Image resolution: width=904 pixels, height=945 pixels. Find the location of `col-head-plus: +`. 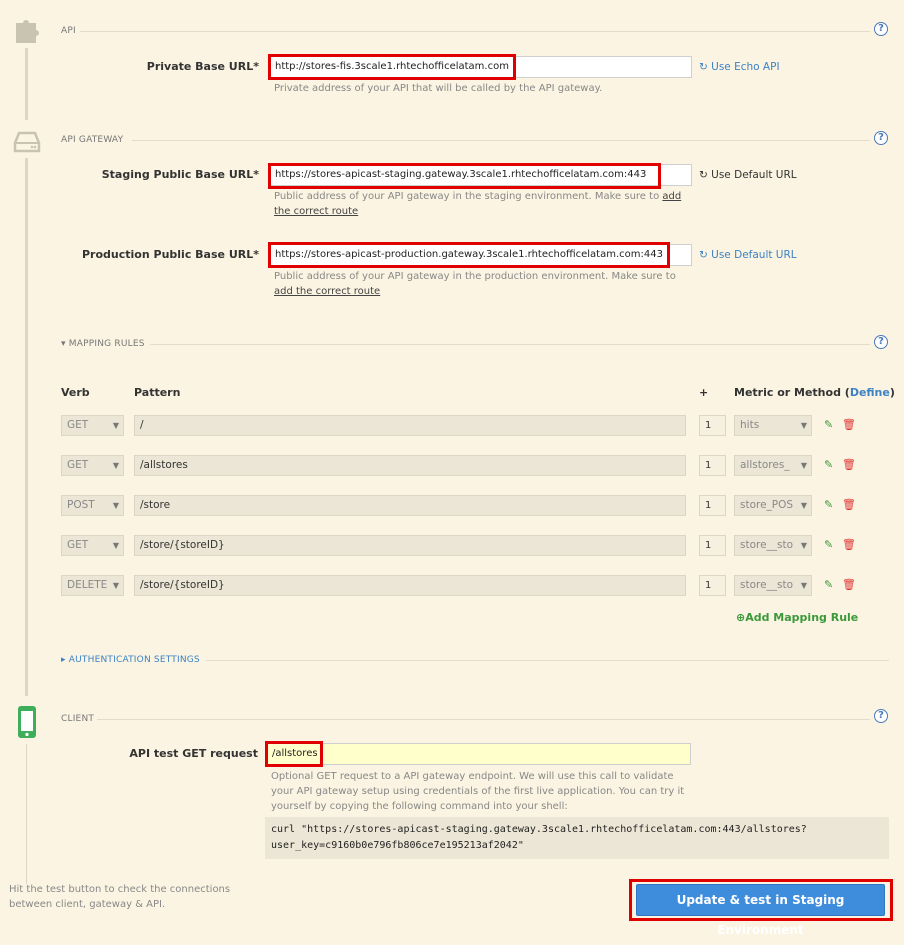

col-head-plus: + is located at coordinates (704, 392).